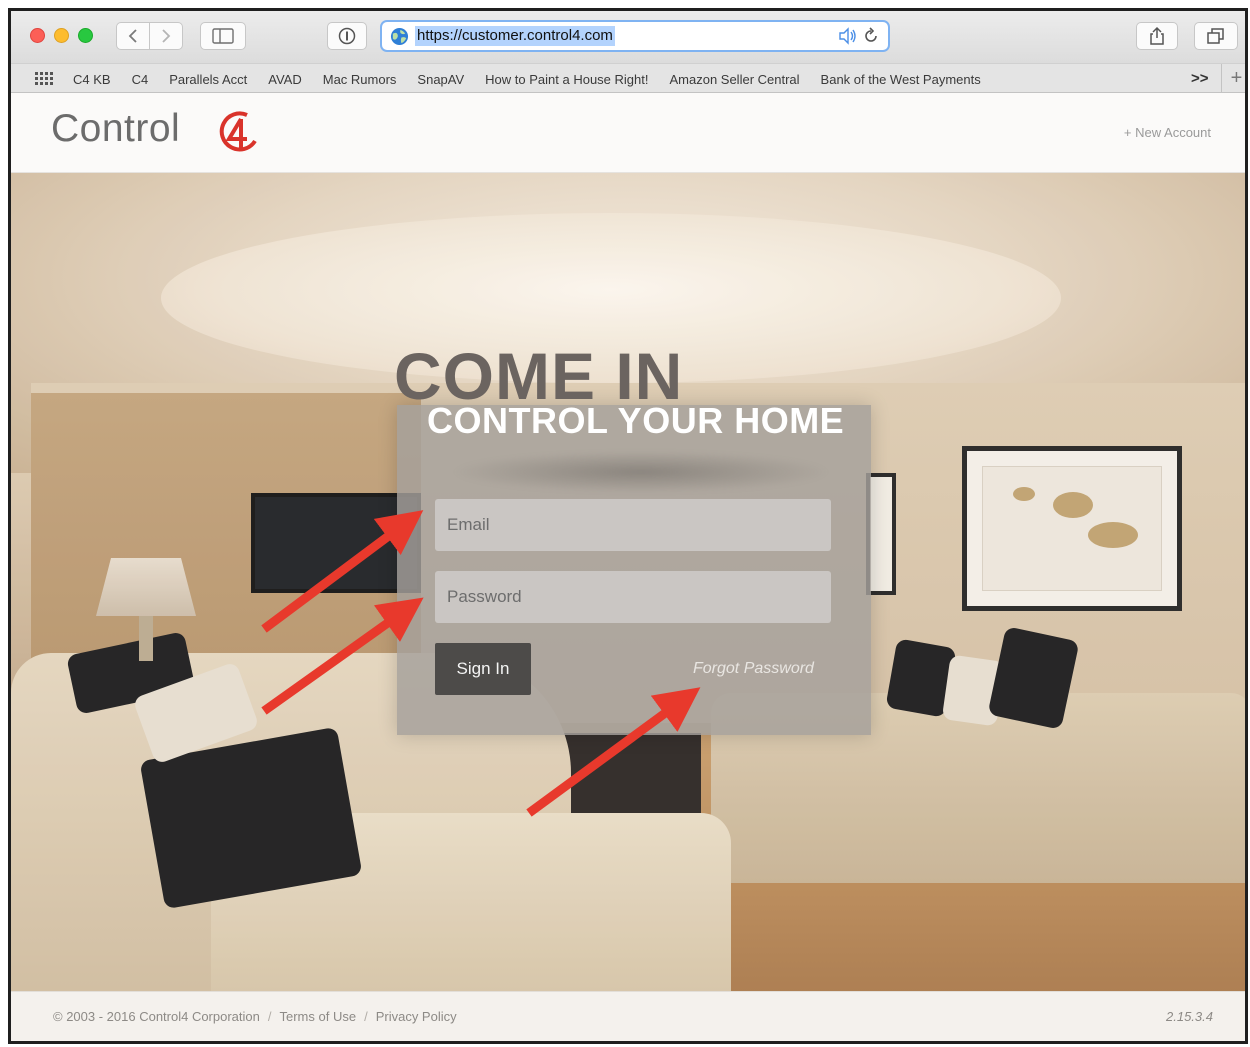  Describe the element at coordinates (140, 79) in the screenshot. I see `bookmark-c4: C4` at that location.